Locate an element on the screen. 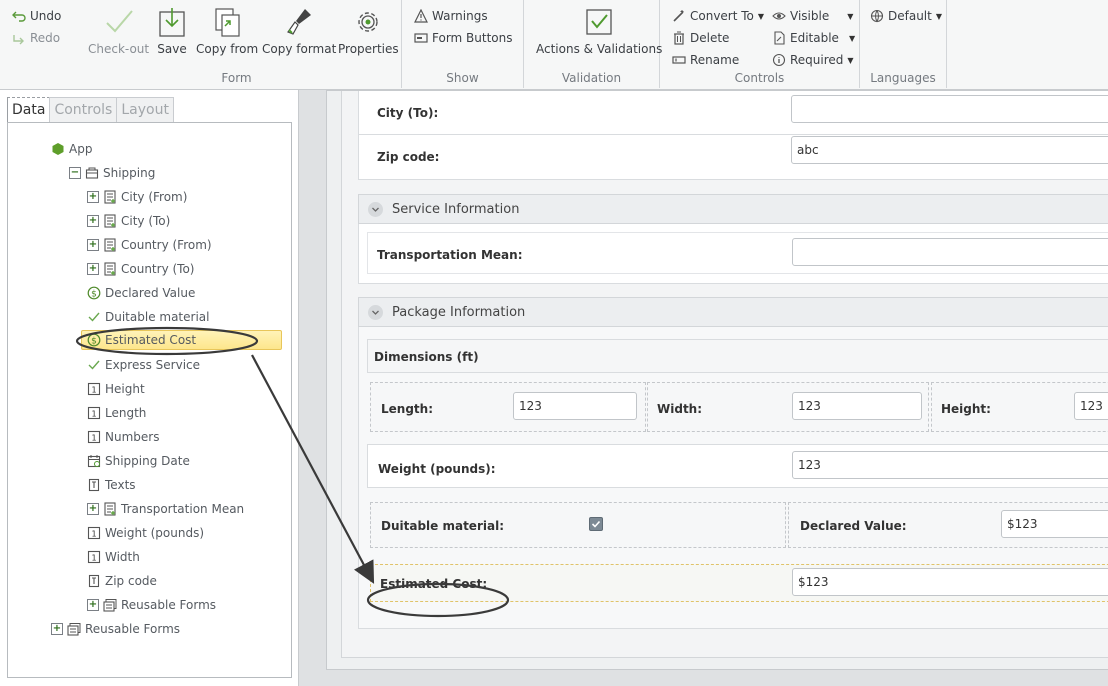 The image size is (1108, 686). city-to-row: City (To): is located at coordinates (733, 113).